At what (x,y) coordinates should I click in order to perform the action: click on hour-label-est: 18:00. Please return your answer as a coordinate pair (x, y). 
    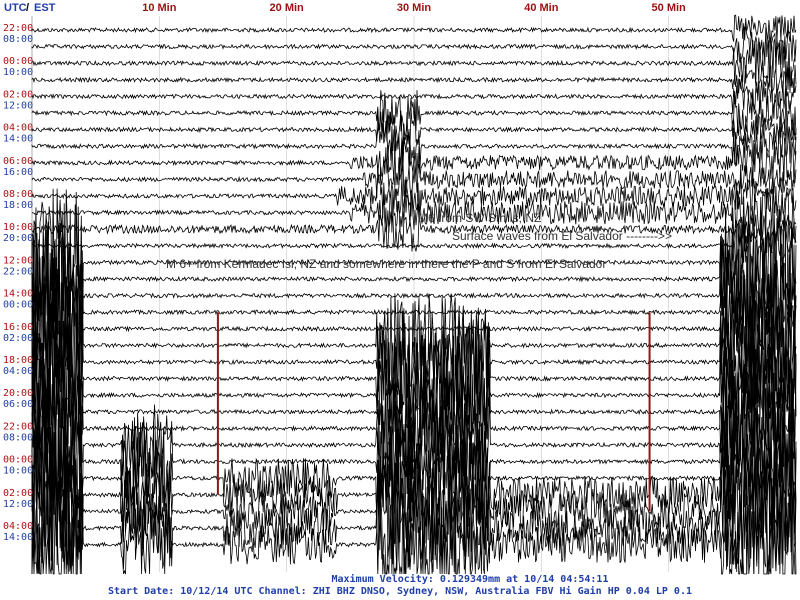
    Looking at the image, I should click on (18, 205).